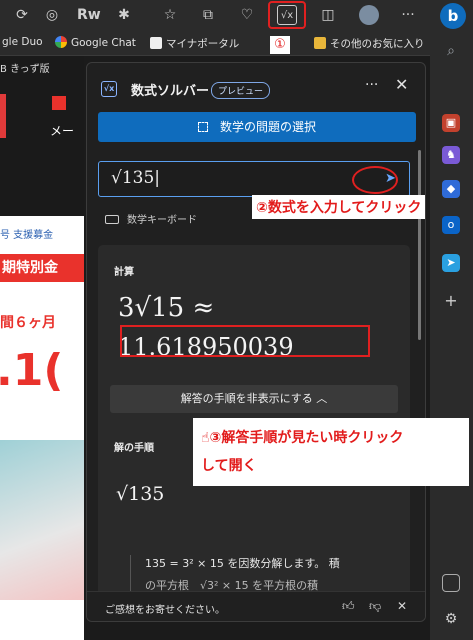 This screenshot has height=640, width=473. Describe the element at coordinates (162, 220) in the screenshot. I see `keyboard-label: 数学キーボード` at that location.